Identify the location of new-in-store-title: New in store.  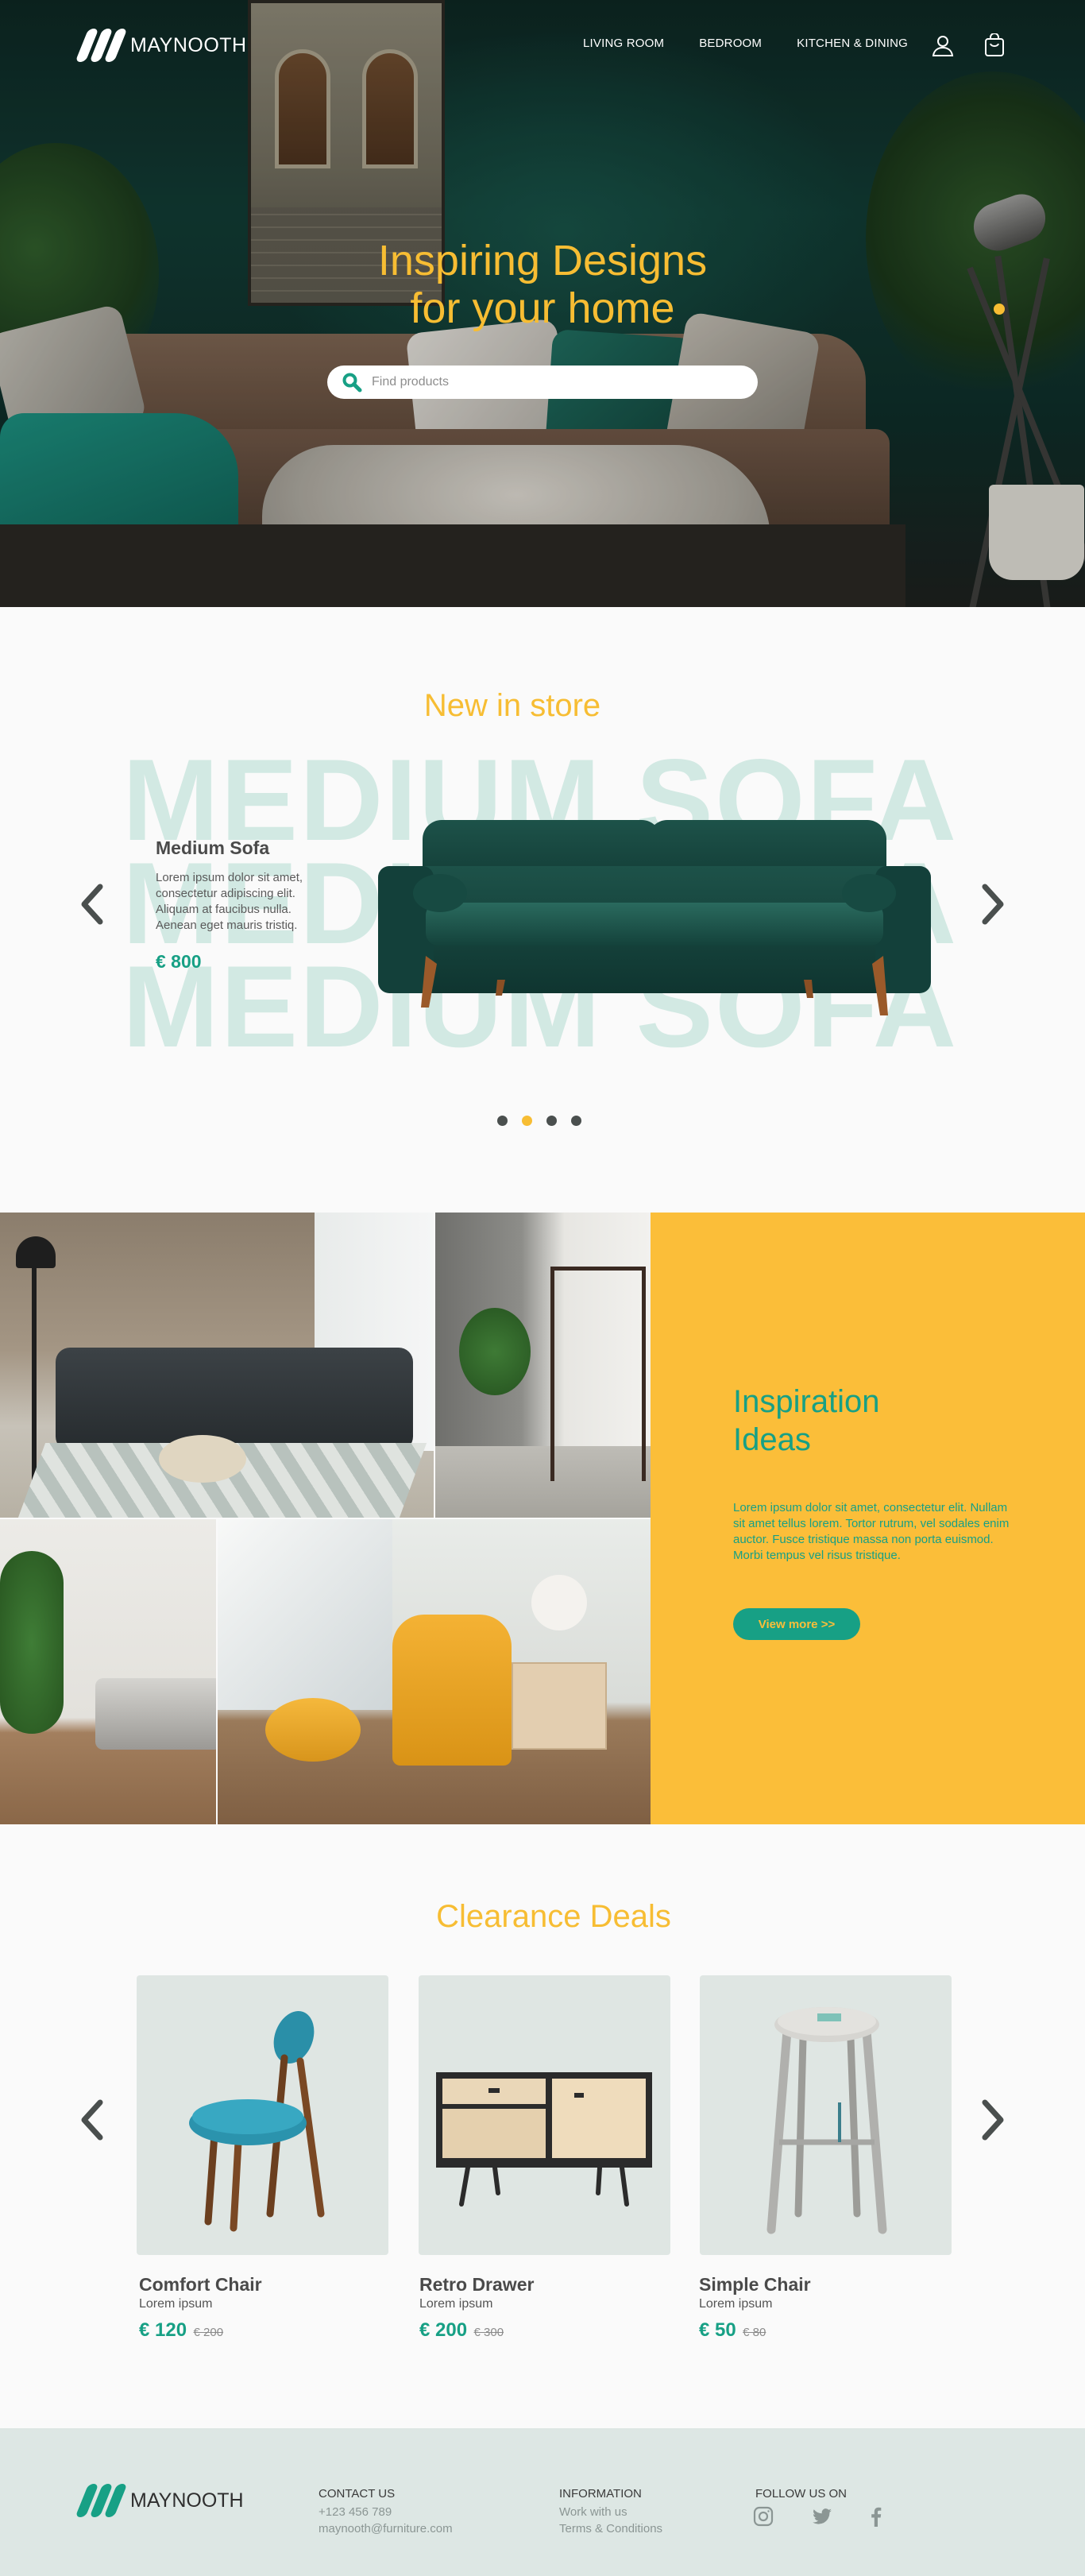
(512, 705).